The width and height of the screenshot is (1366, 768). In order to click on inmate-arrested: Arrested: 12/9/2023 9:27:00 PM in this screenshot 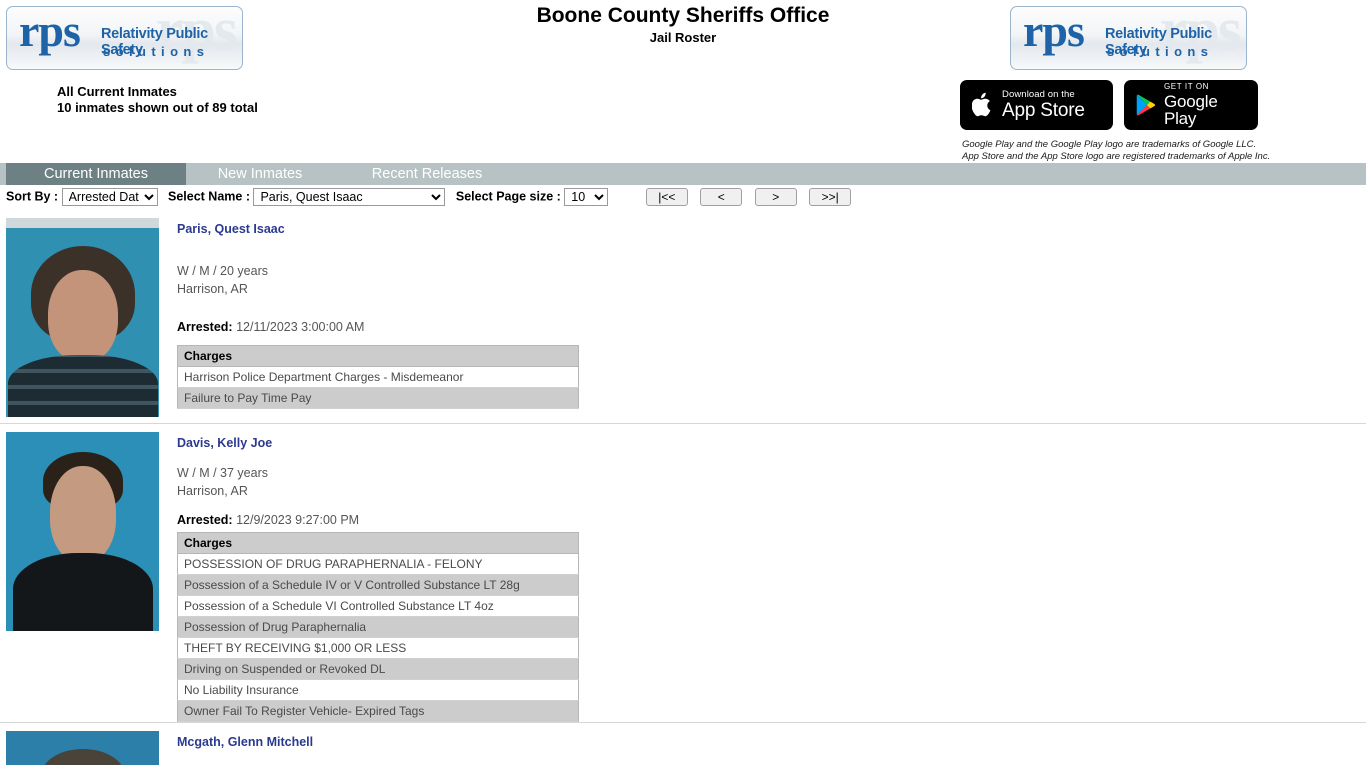, I will do `click(771, 520)`.